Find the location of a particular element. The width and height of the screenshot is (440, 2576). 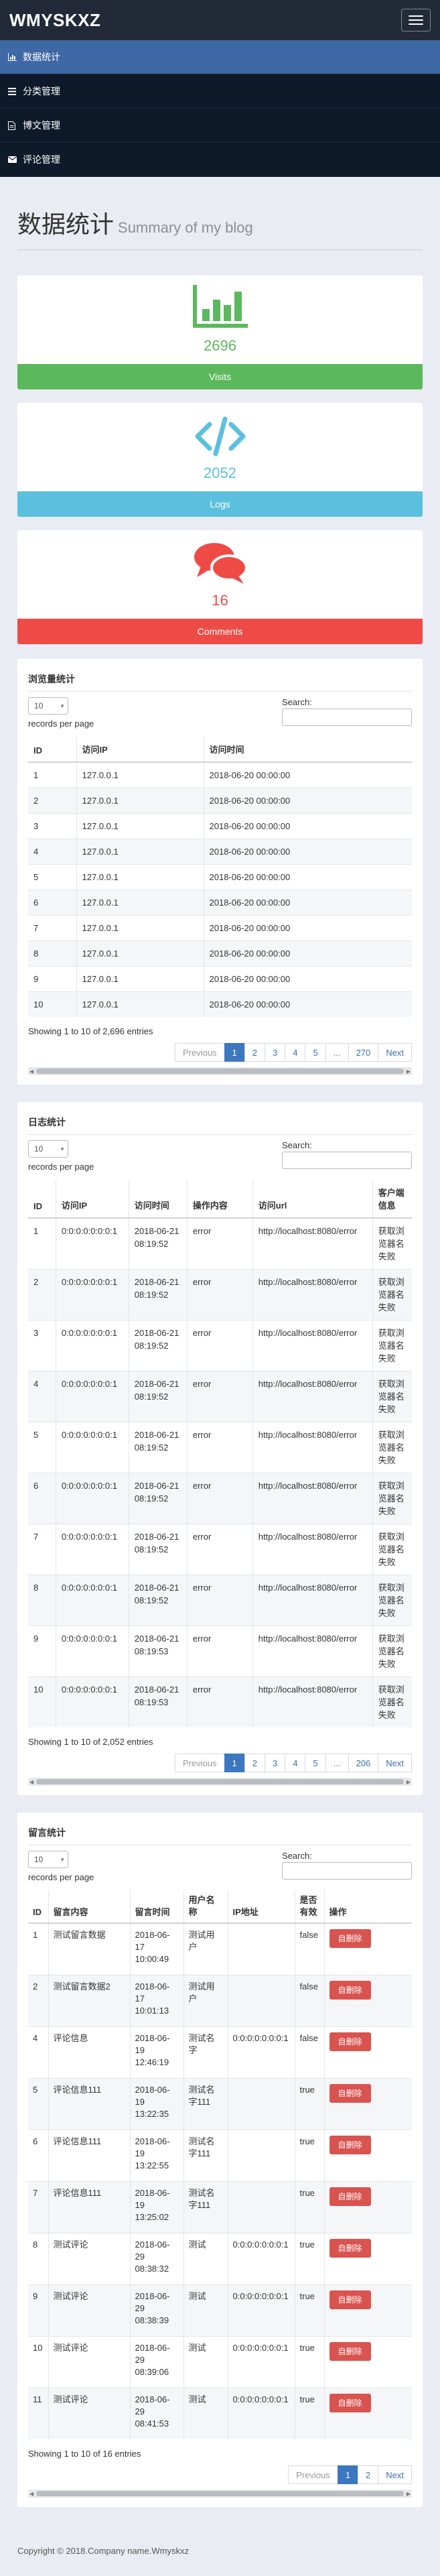

nav-item-categories: 分类管理 is located at coordinates (220, 92).